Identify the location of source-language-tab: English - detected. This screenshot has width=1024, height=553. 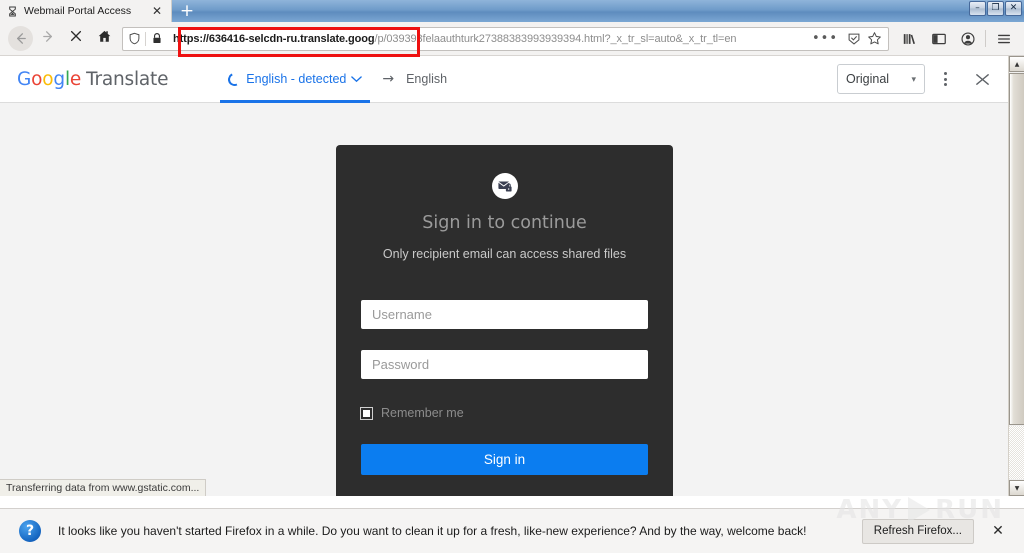
(295, 79).